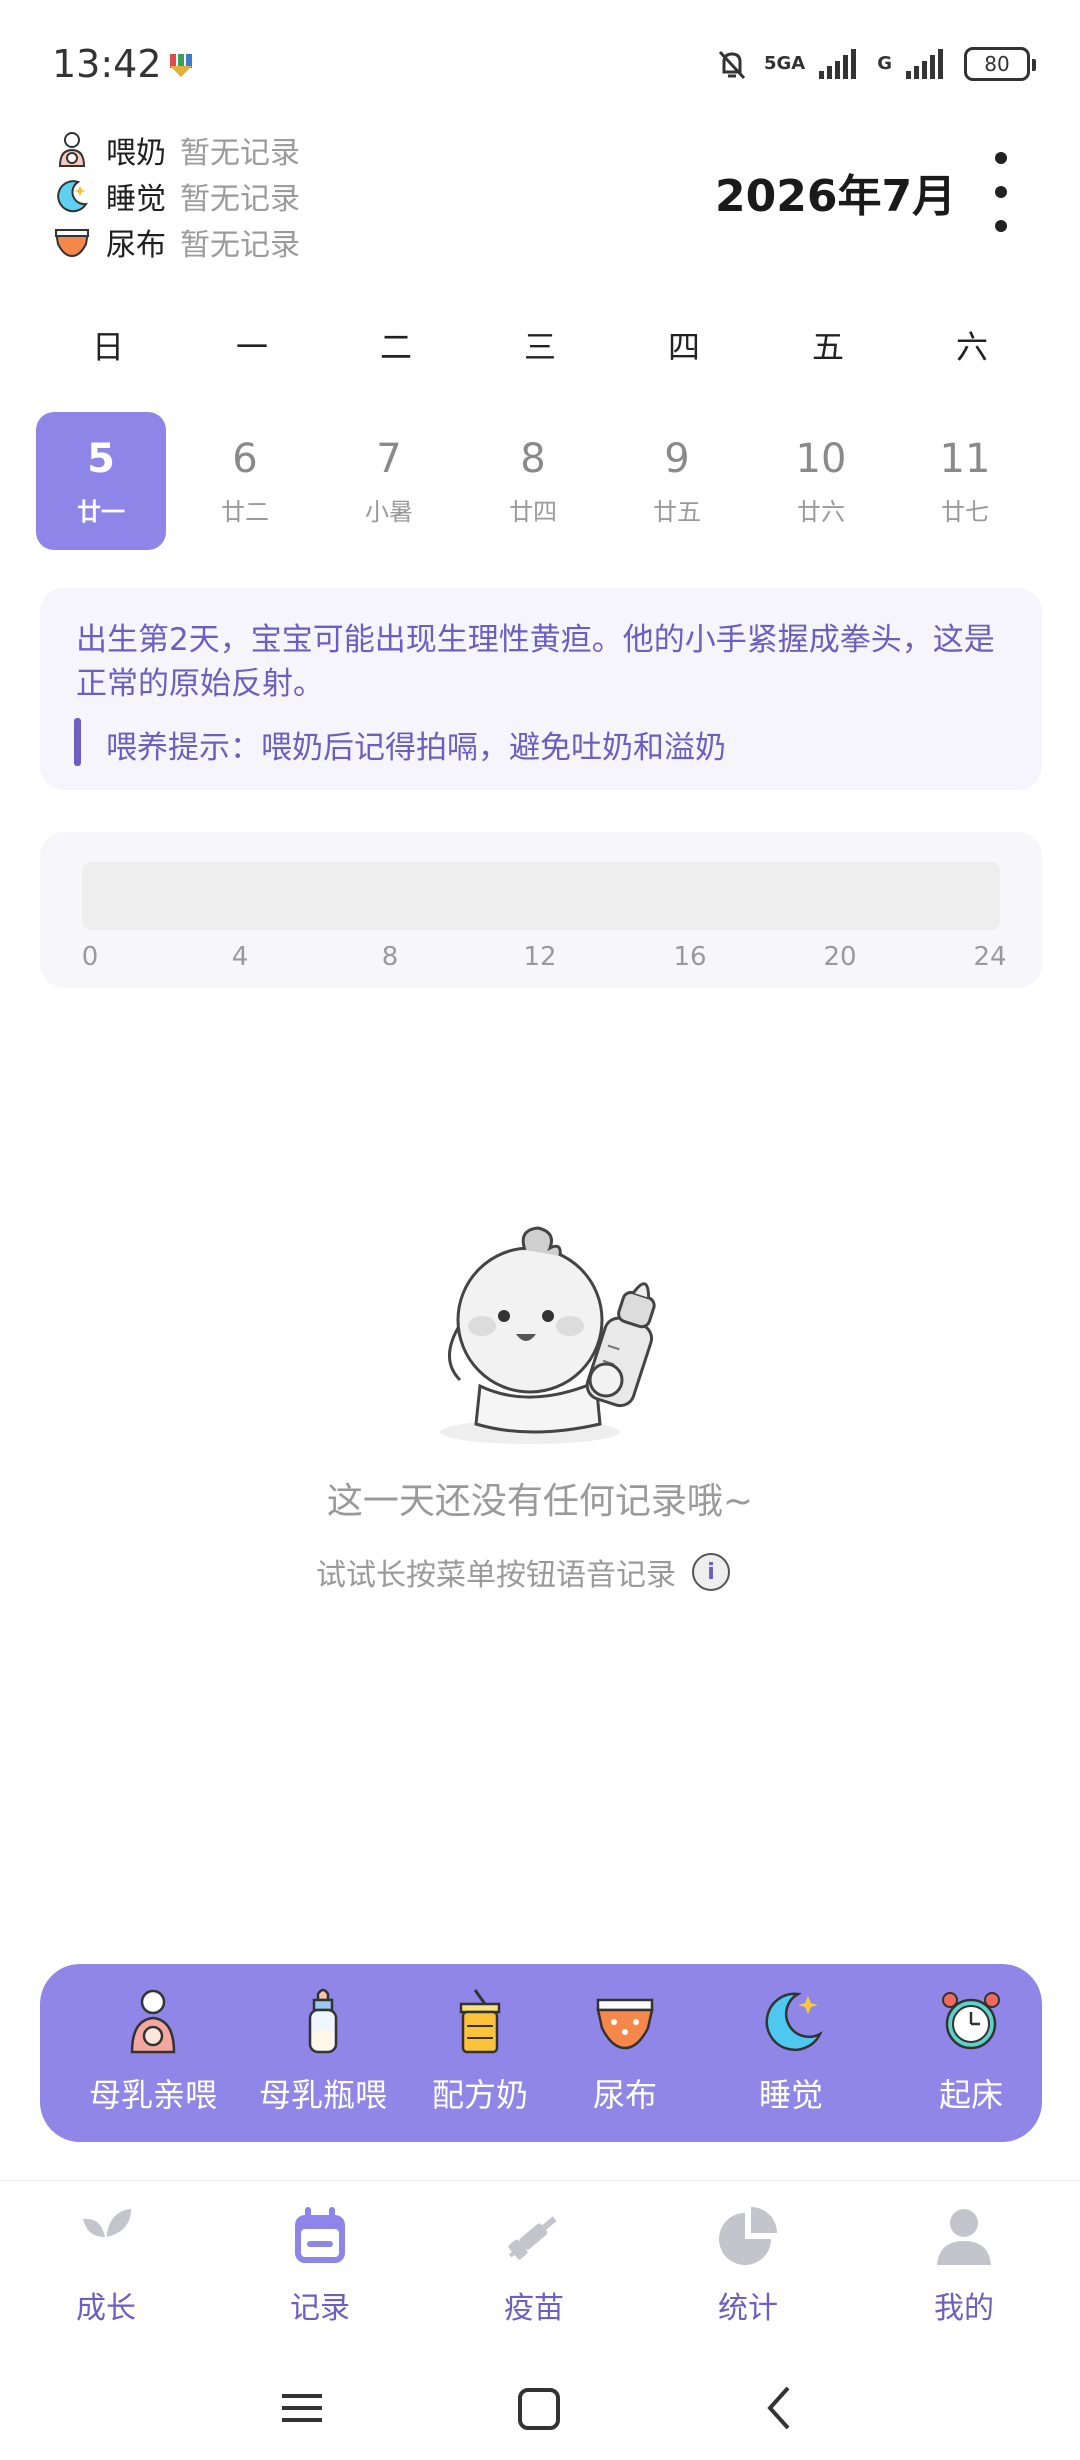 The image size is (1080, 2460). I want to click on timeline-tick: 20, so click(840, 957).